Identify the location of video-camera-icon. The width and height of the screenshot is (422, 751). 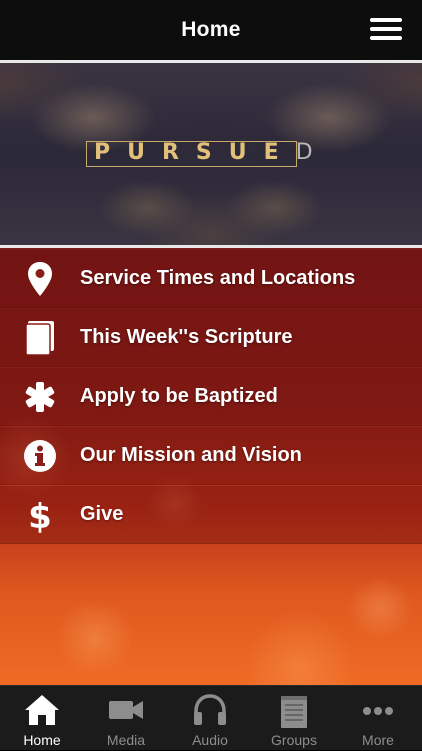
(126, 710).